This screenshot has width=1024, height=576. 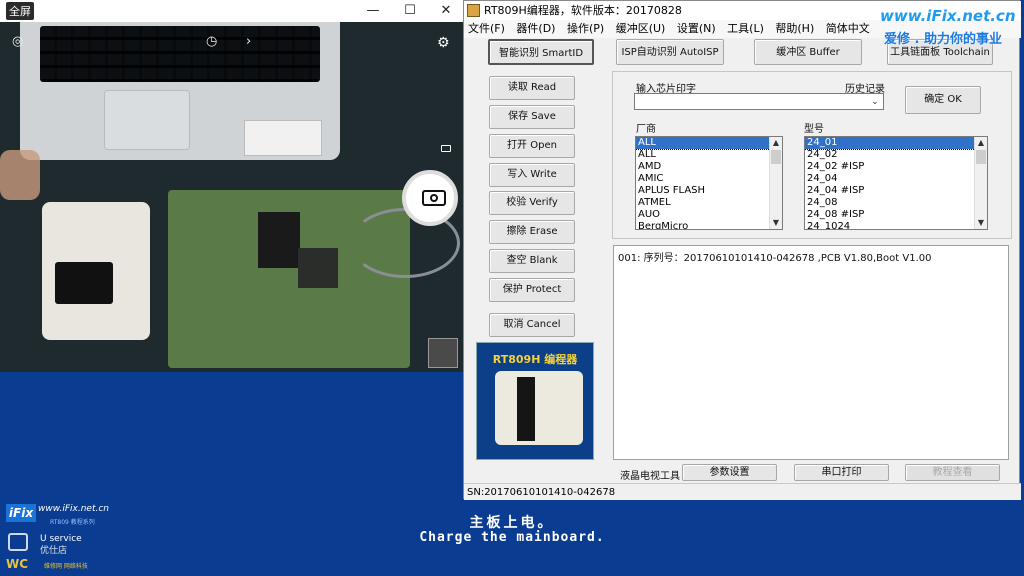 What do you see at coordinates (532, 261) in the screenshot?
I see `blank-button: 查空 Blank` at bounding box center [532, 261].